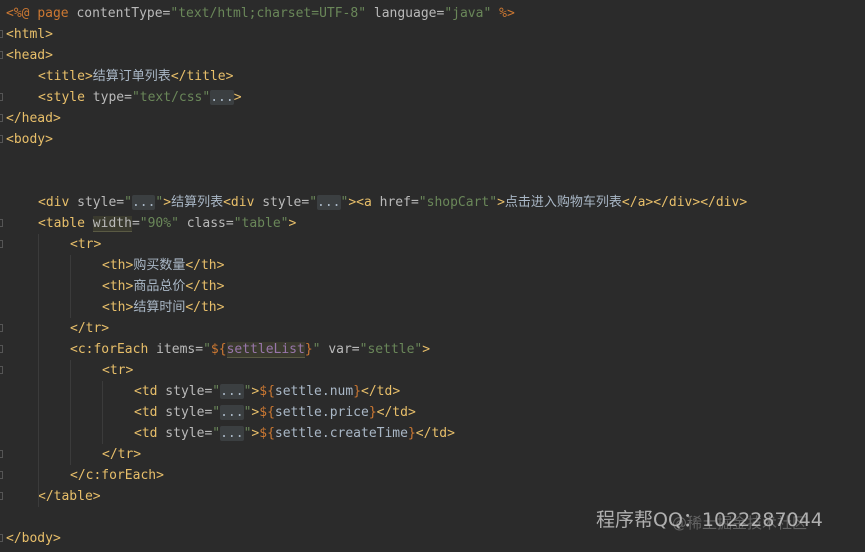 The image size is (865, 552). What do you see at coordinates (261, 223) in the screenshot?
I see `code-token: "table"` at bounding box center [261, 223].